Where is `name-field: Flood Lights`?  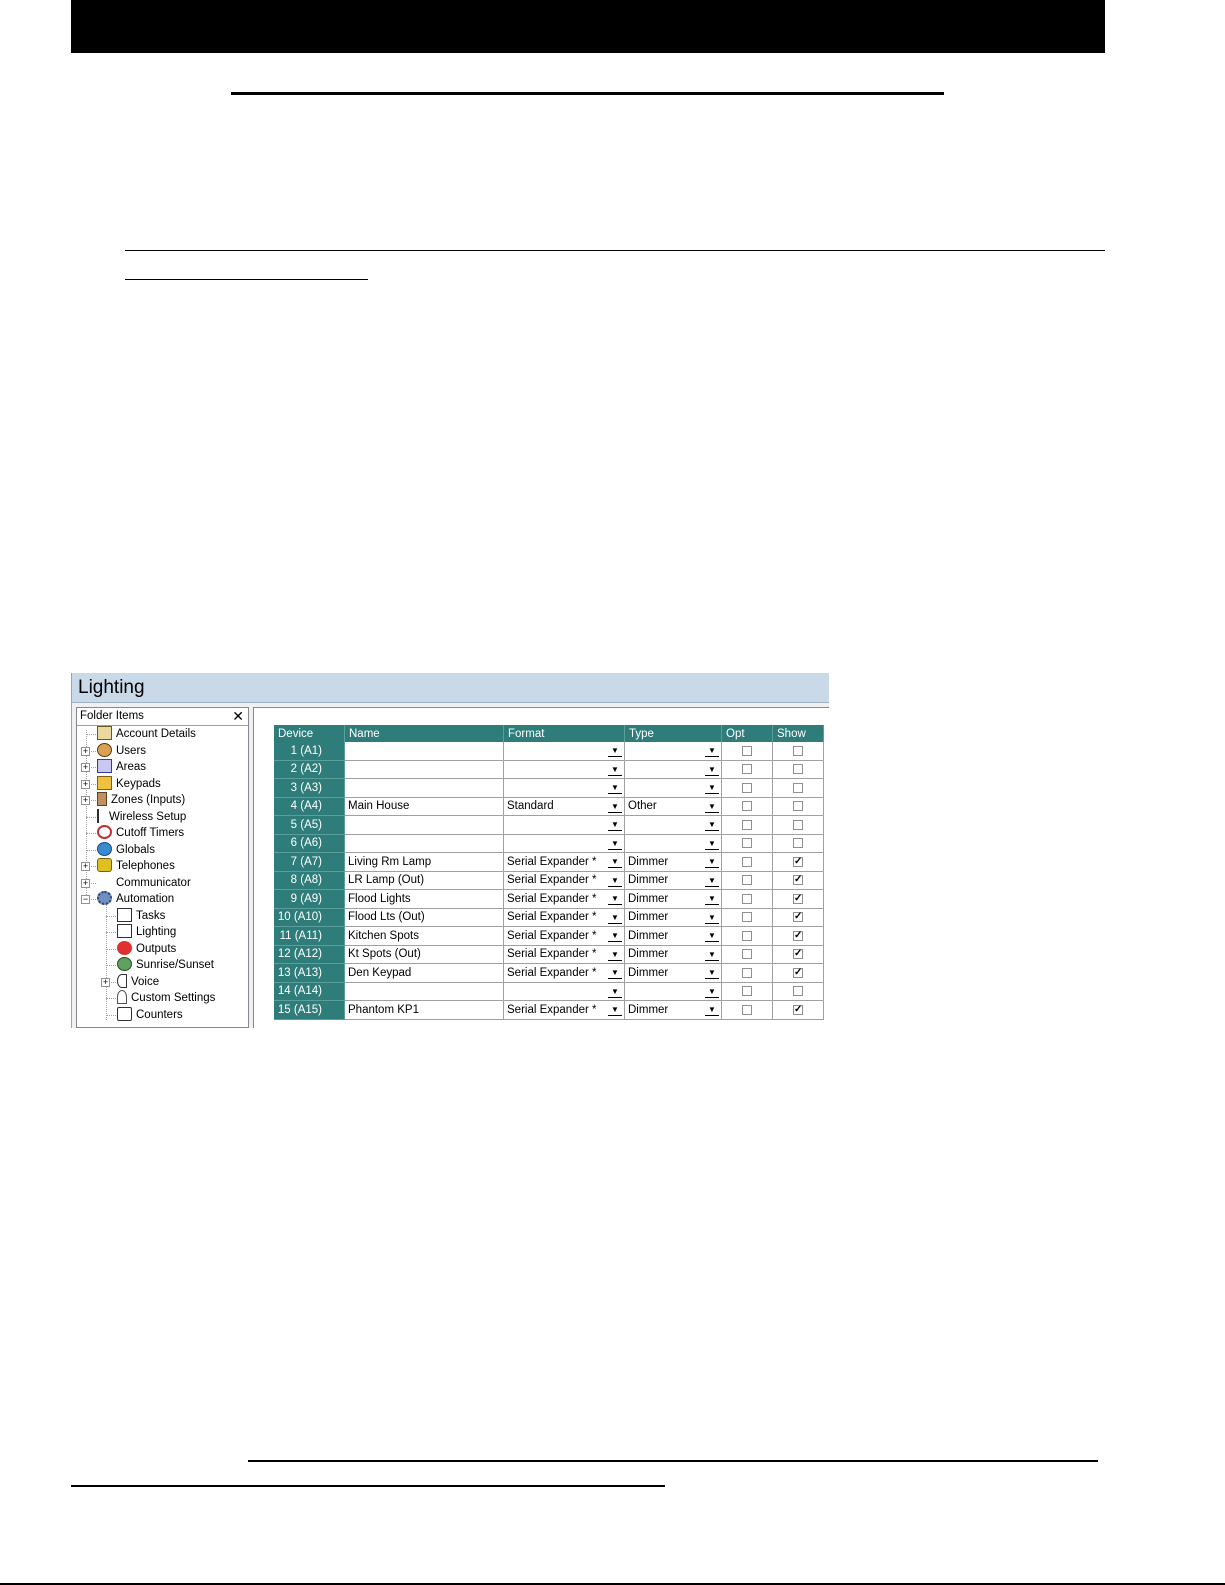 name-field: Flood Lights is located at coordinates (424, 899).